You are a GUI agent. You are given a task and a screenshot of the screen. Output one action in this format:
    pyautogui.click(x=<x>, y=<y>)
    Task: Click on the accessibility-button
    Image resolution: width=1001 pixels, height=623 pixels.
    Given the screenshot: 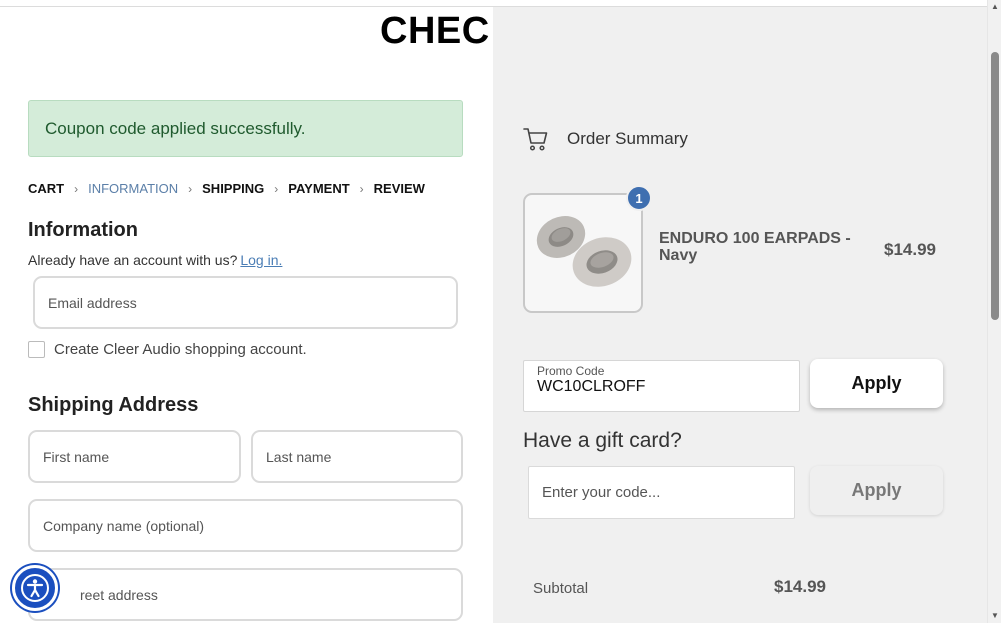 What is the action you would take?
    pyautogui.click(x=35, y=588)
    